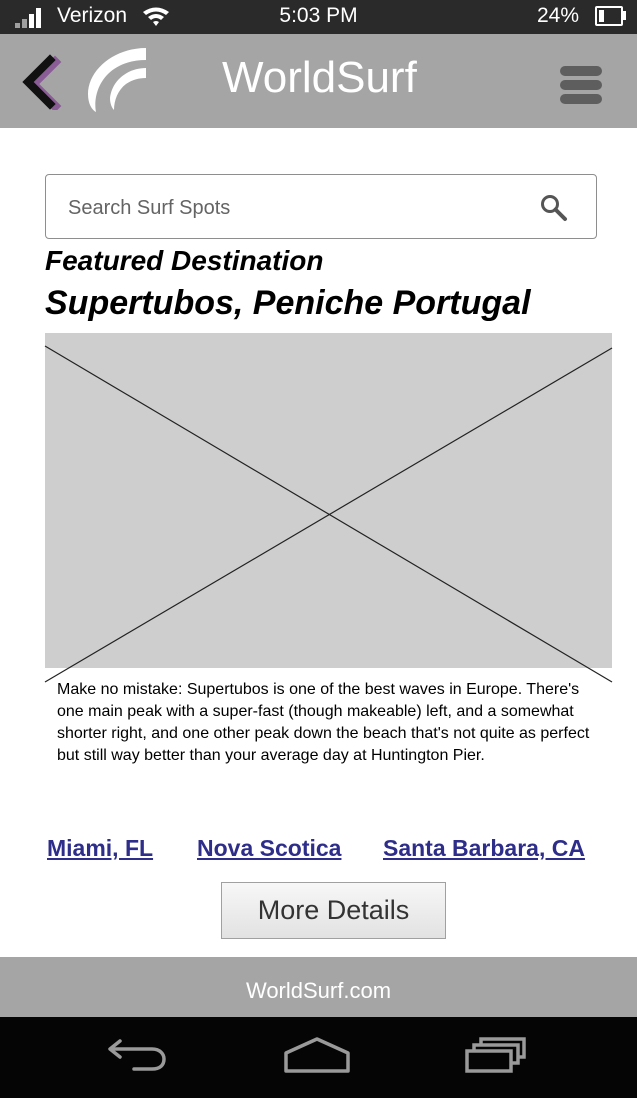 The image size is (637, 1098). I want to click on battery-level-fill, so click(601, 16).